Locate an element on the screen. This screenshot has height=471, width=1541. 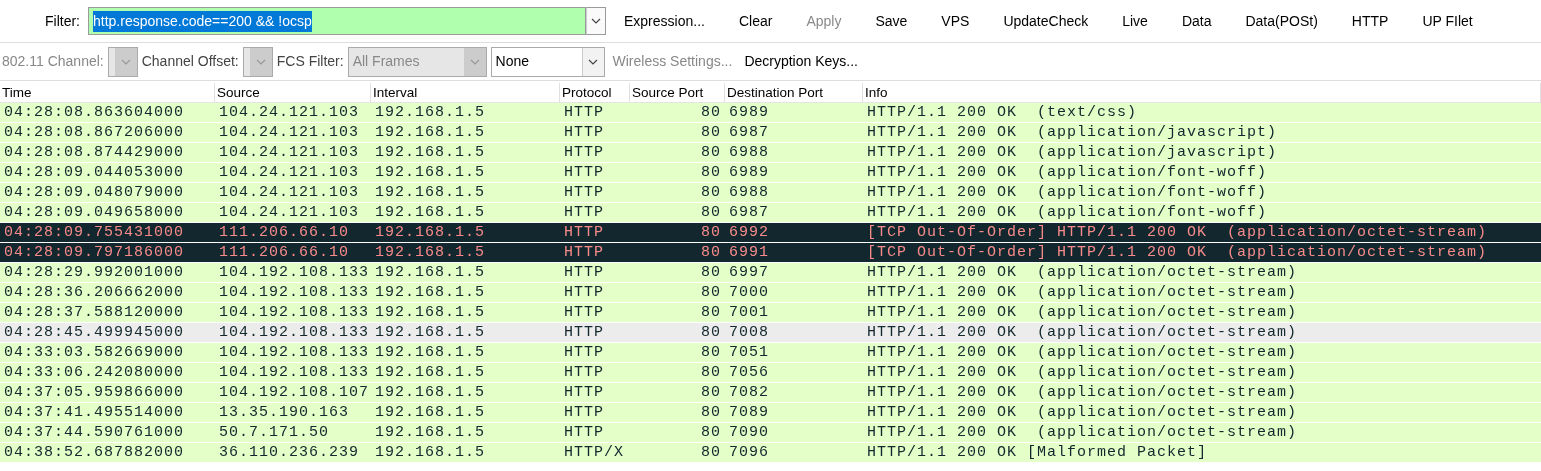
table-cell-text: 04:28:09.049658000 is located at coordinates (94, 212).